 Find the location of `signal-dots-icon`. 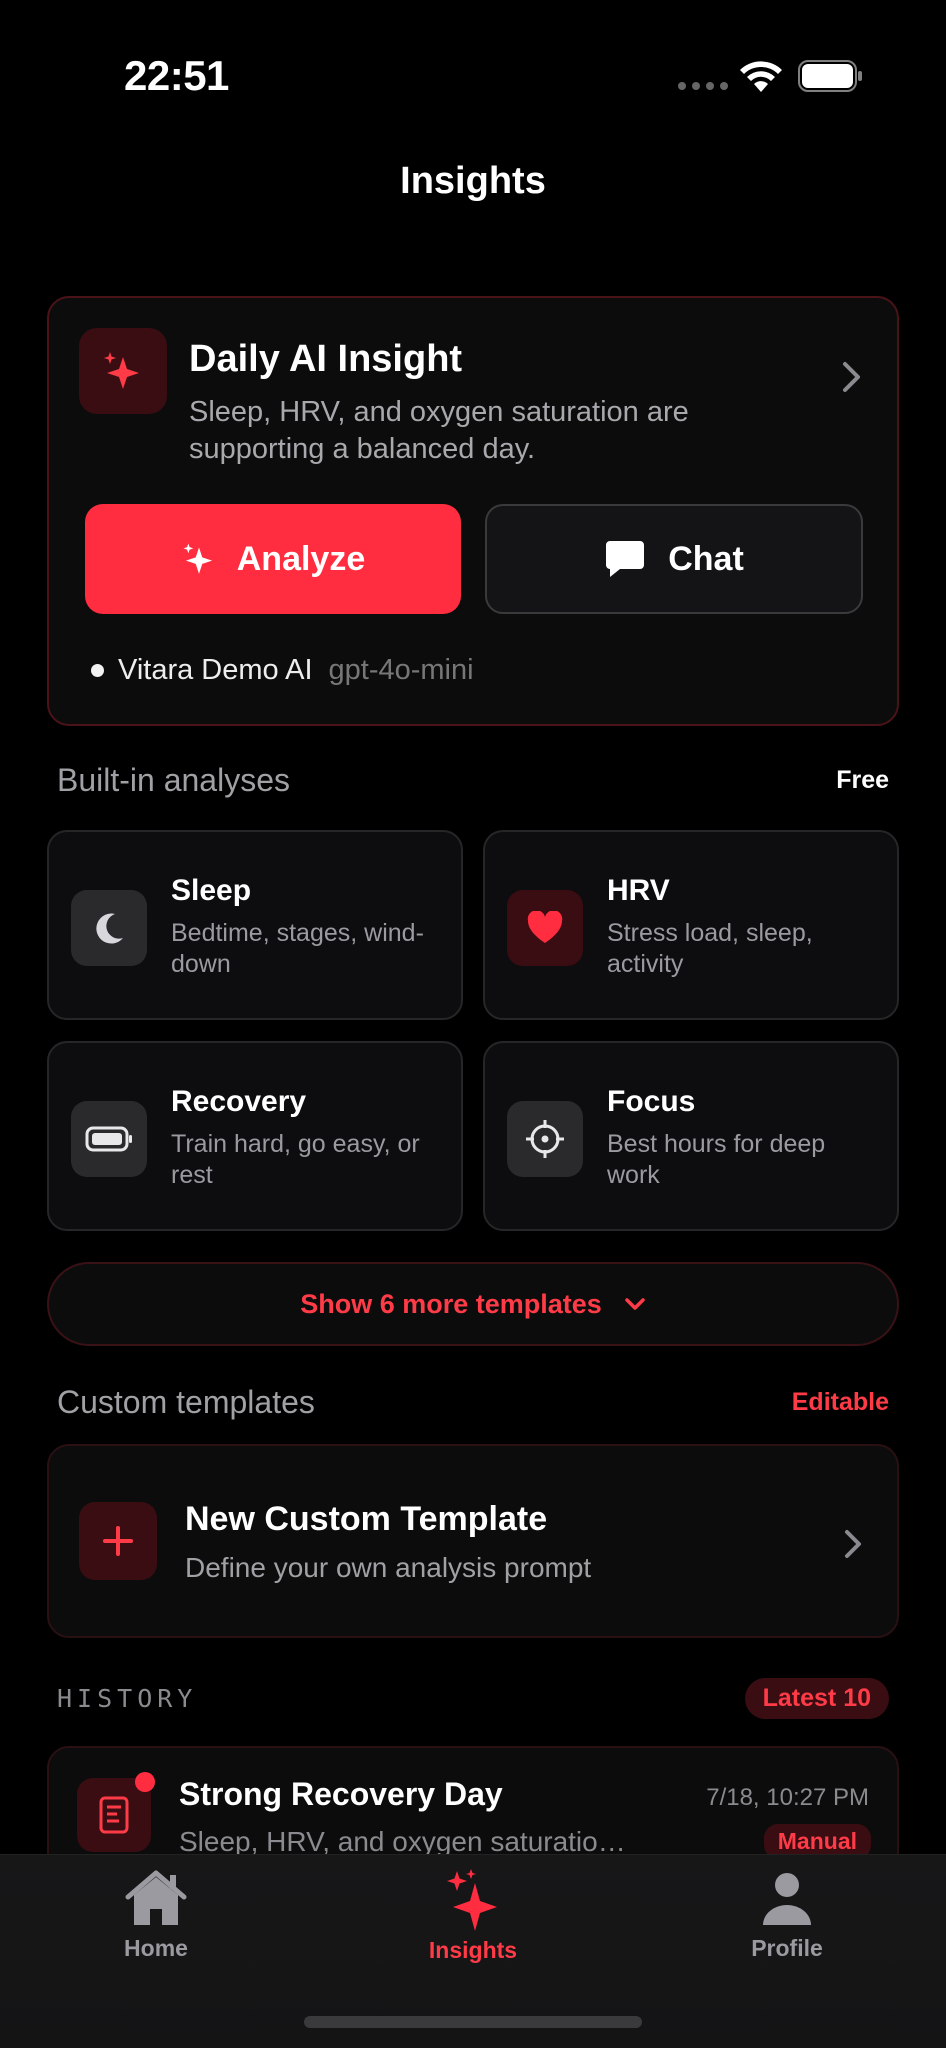

signal-dots-icon is located at coordinates (703, 86).